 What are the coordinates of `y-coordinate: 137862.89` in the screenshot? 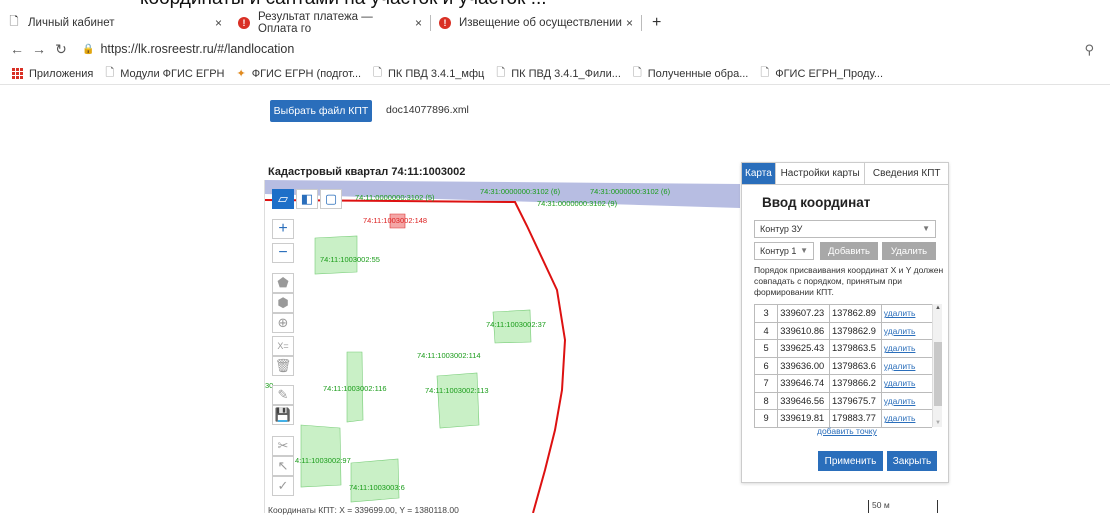 It's located at (855, 313).